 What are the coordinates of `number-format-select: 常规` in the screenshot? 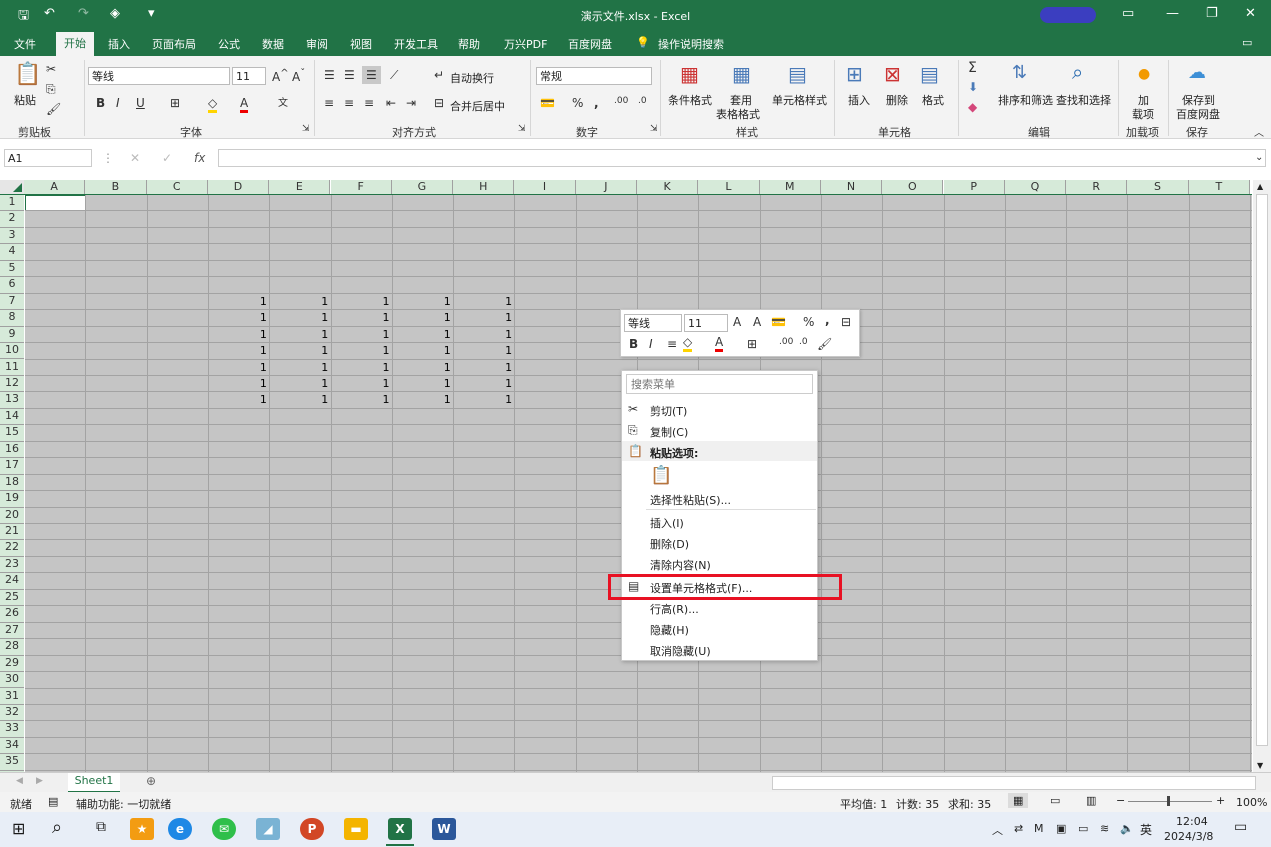 It's located at (594, 76).